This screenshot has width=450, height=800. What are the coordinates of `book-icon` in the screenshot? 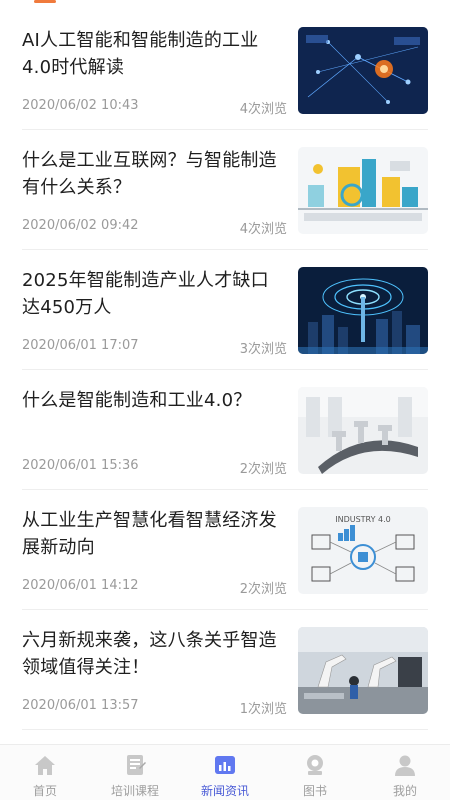 It's located at (315, 765).